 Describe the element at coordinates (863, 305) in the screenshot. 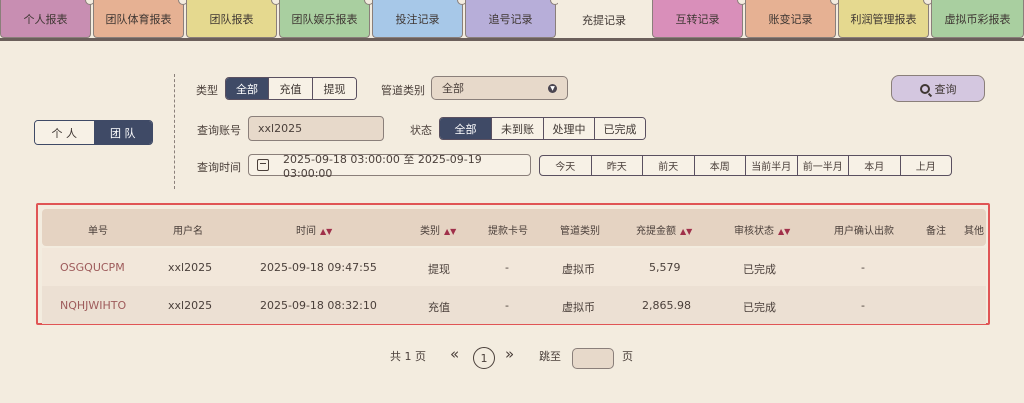

I see `cell-user-confirm: -` at that location.